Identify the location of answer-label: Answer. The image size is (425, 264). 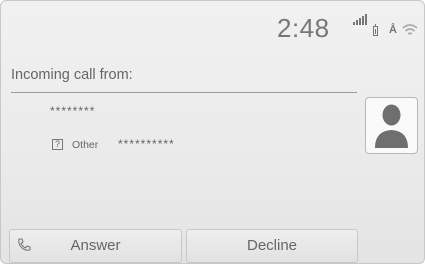
(95, 245).